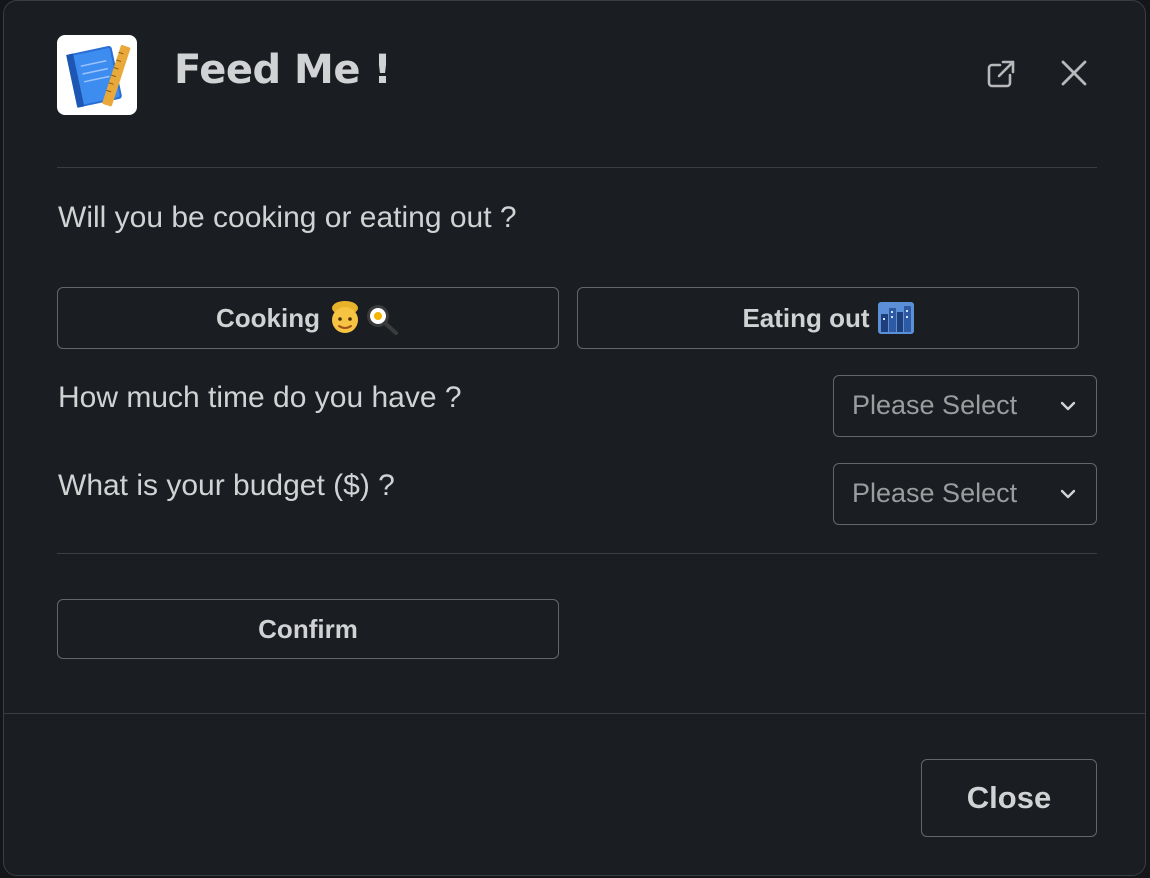  Describe the element at coordinates (935, 405) in the screenshot. I see `time-select-value: Please Select` at that location.